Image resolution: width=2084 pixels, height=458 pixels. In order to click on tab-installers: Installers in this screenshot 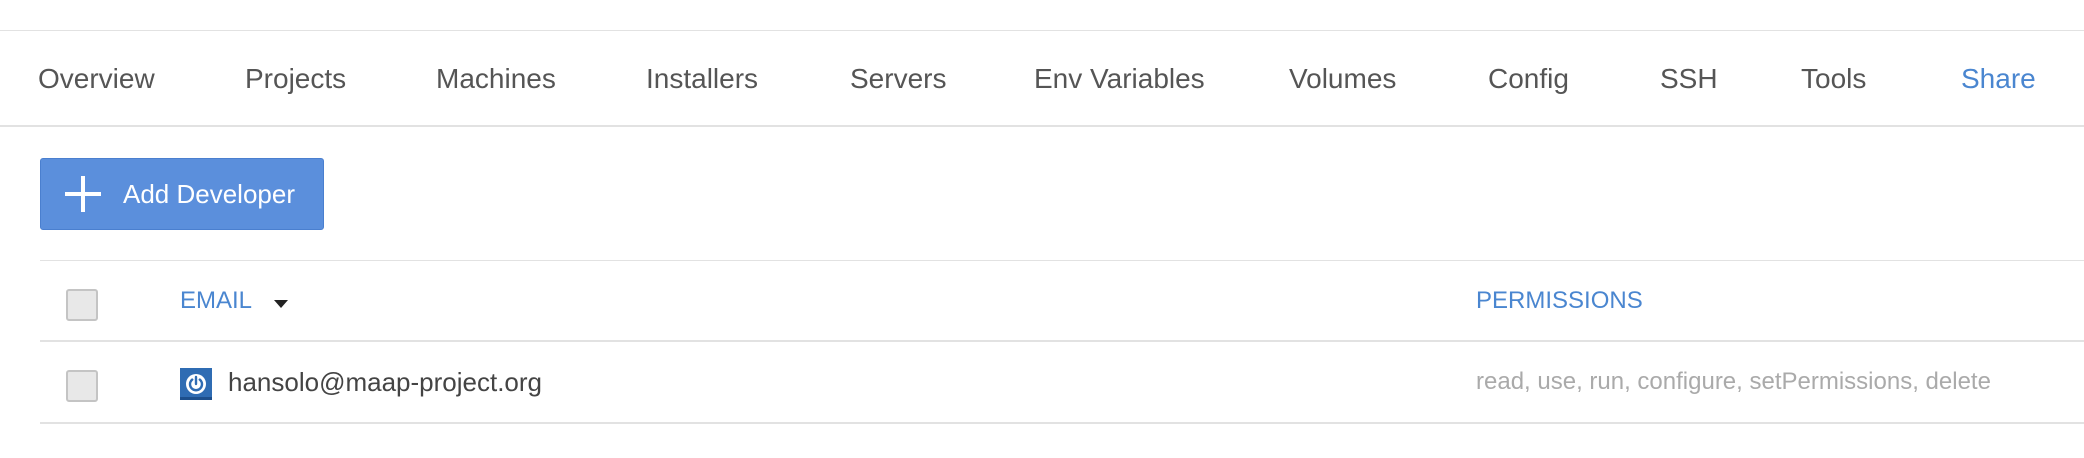, I will do `click(702, 79)`.